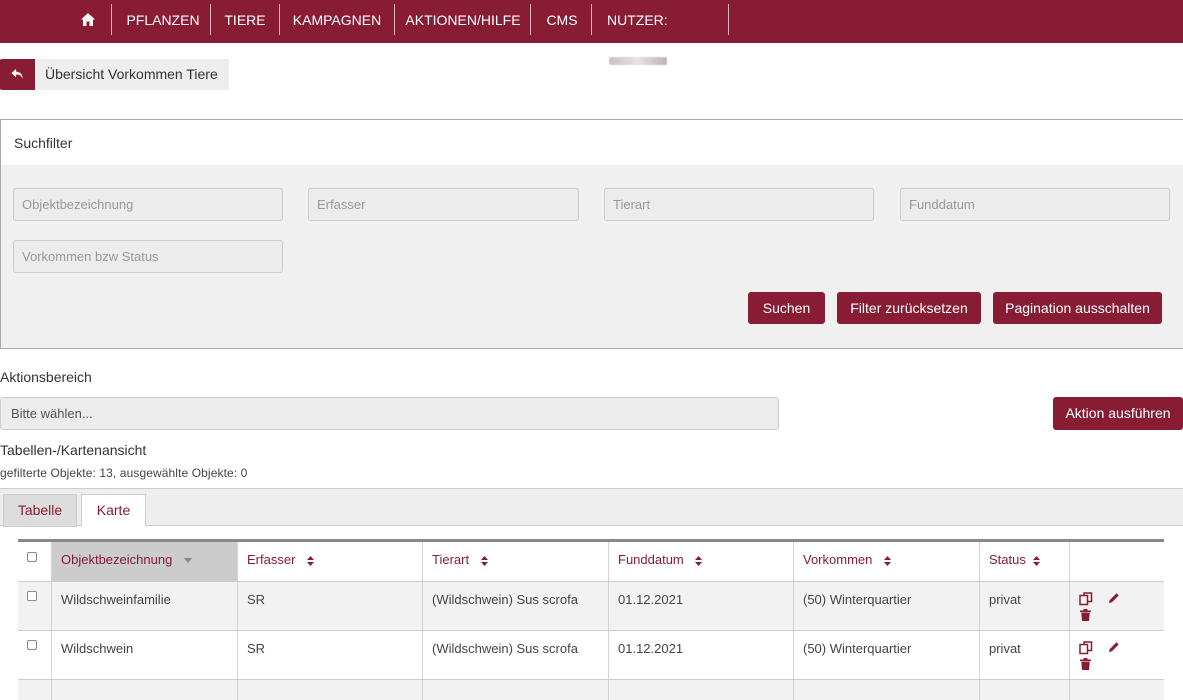 The width and height of the screenshot is (1183, 700). Describe the element at coordinates (145, 655) in the screenshot. I see `cell-objektbezeichnung: Wildschwein` at that location.